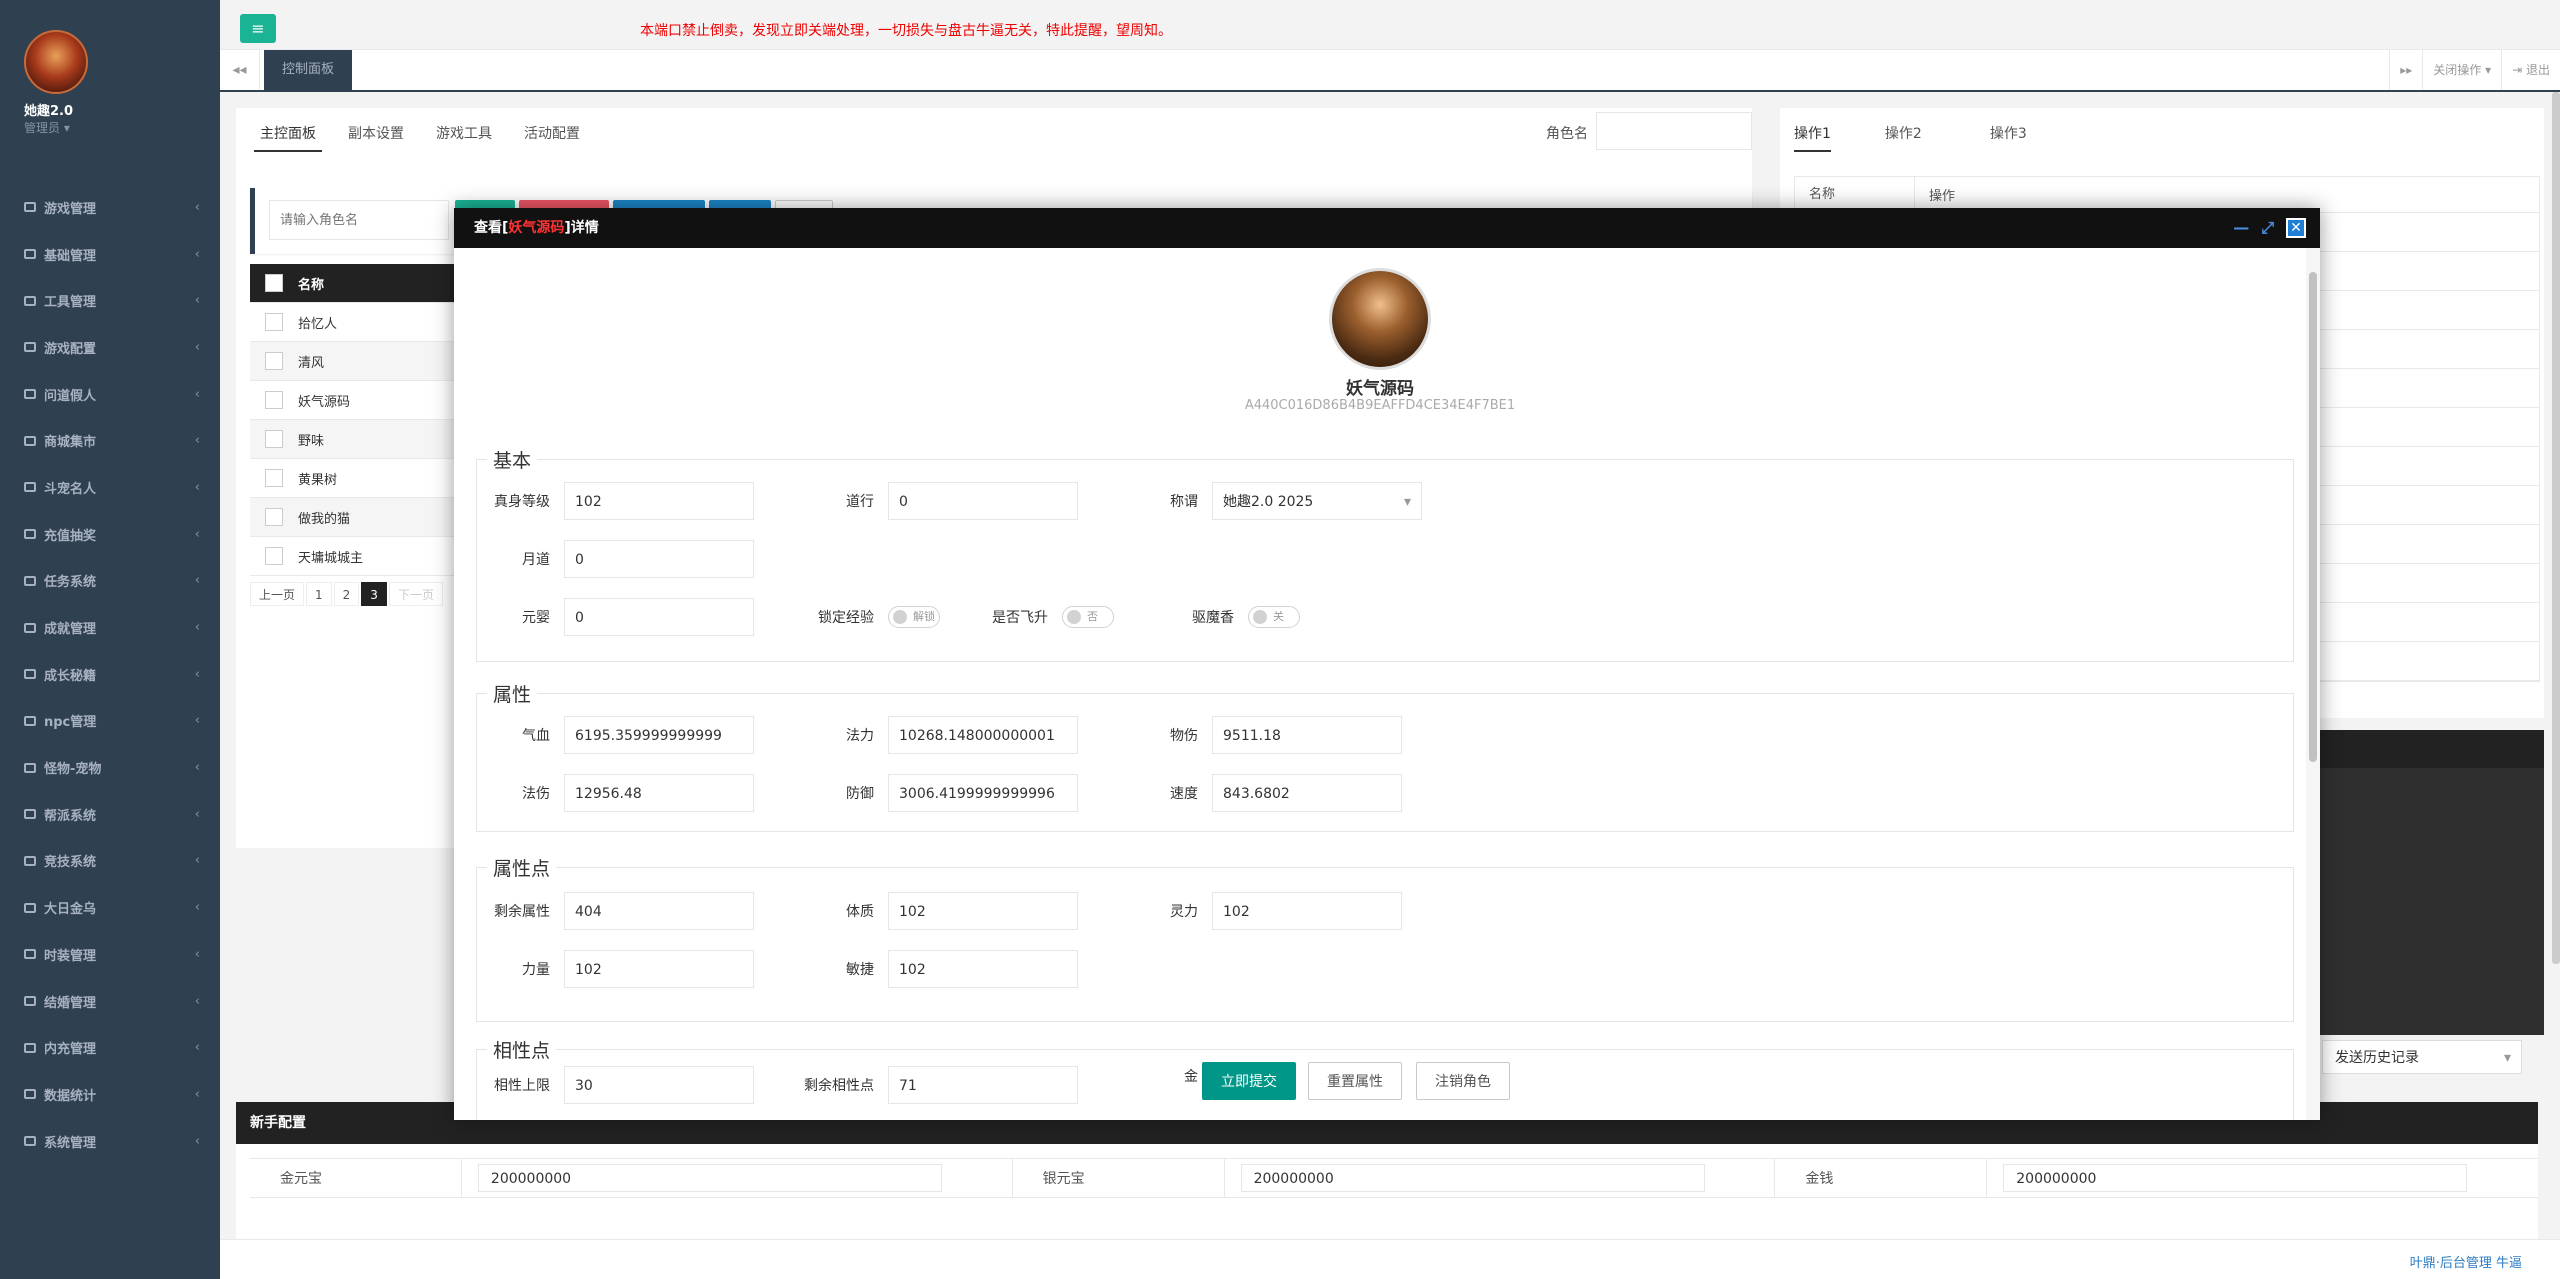  Describe the element at coordinates (365, 556) in the screenshot. I see `table-row: 天墉城城主` at that location.